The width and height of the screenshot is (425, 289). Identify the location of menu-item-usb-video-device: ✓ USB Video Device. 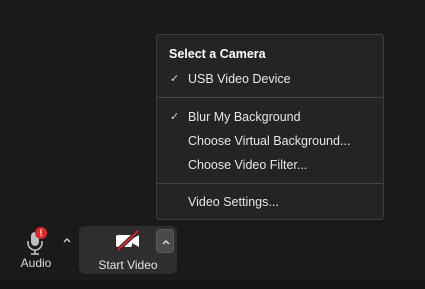
(270, 79).